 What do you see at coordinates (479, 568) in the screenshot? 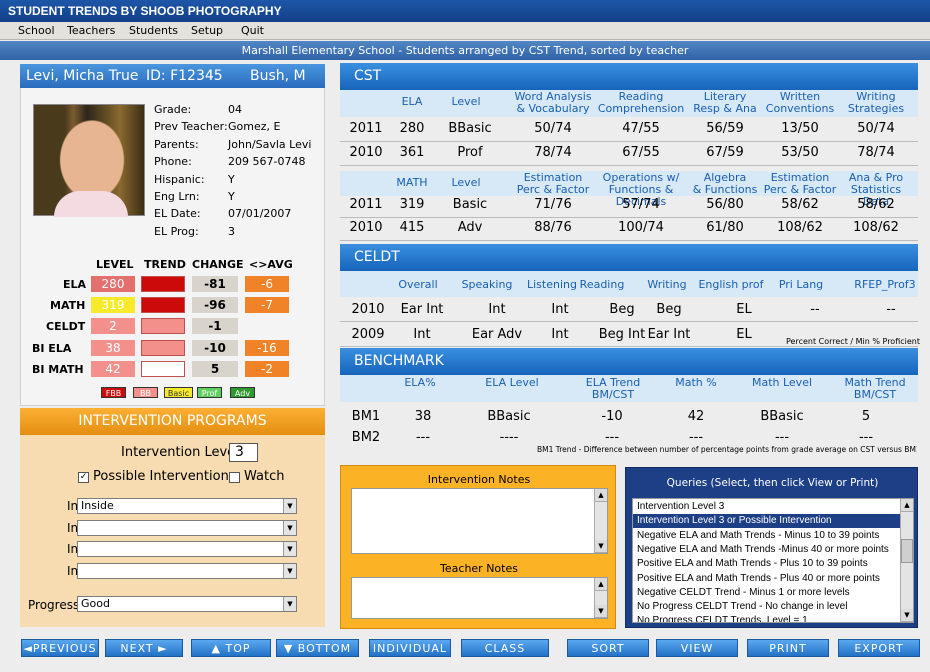
I see `teacher-notes-title: Teacher Notes` at bounding box center [479, 568].